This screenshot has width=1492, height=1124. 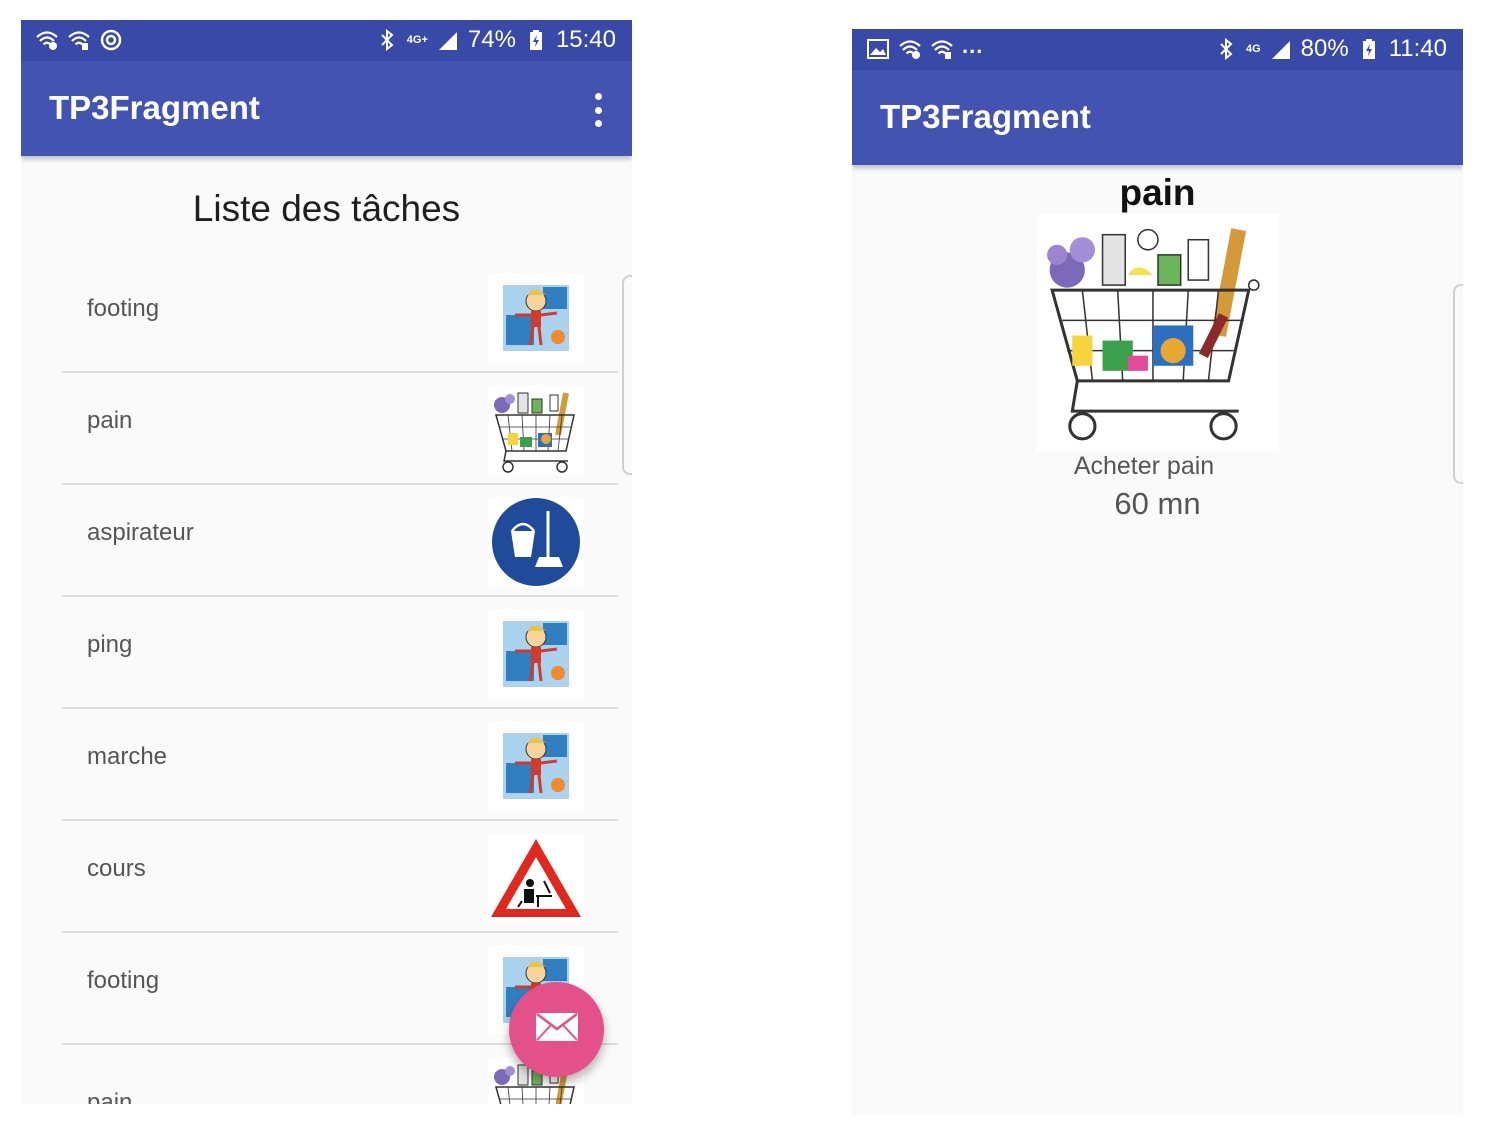 What do you see at coordinates (340, 541) in the screenshot?
I see `list-item: aspirateur` at bounding box center [340, 541].